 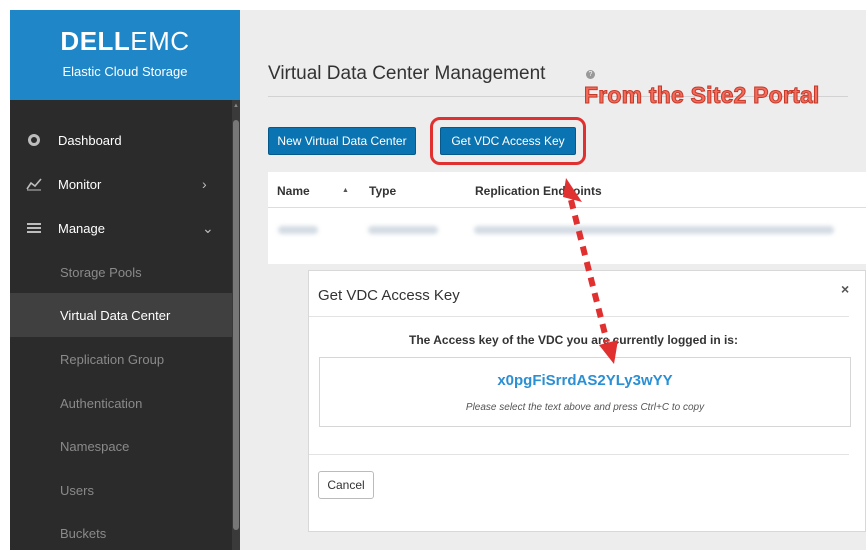 I want to click on sidebar-item-label: Storage Pools, so click(x=101, y=272).